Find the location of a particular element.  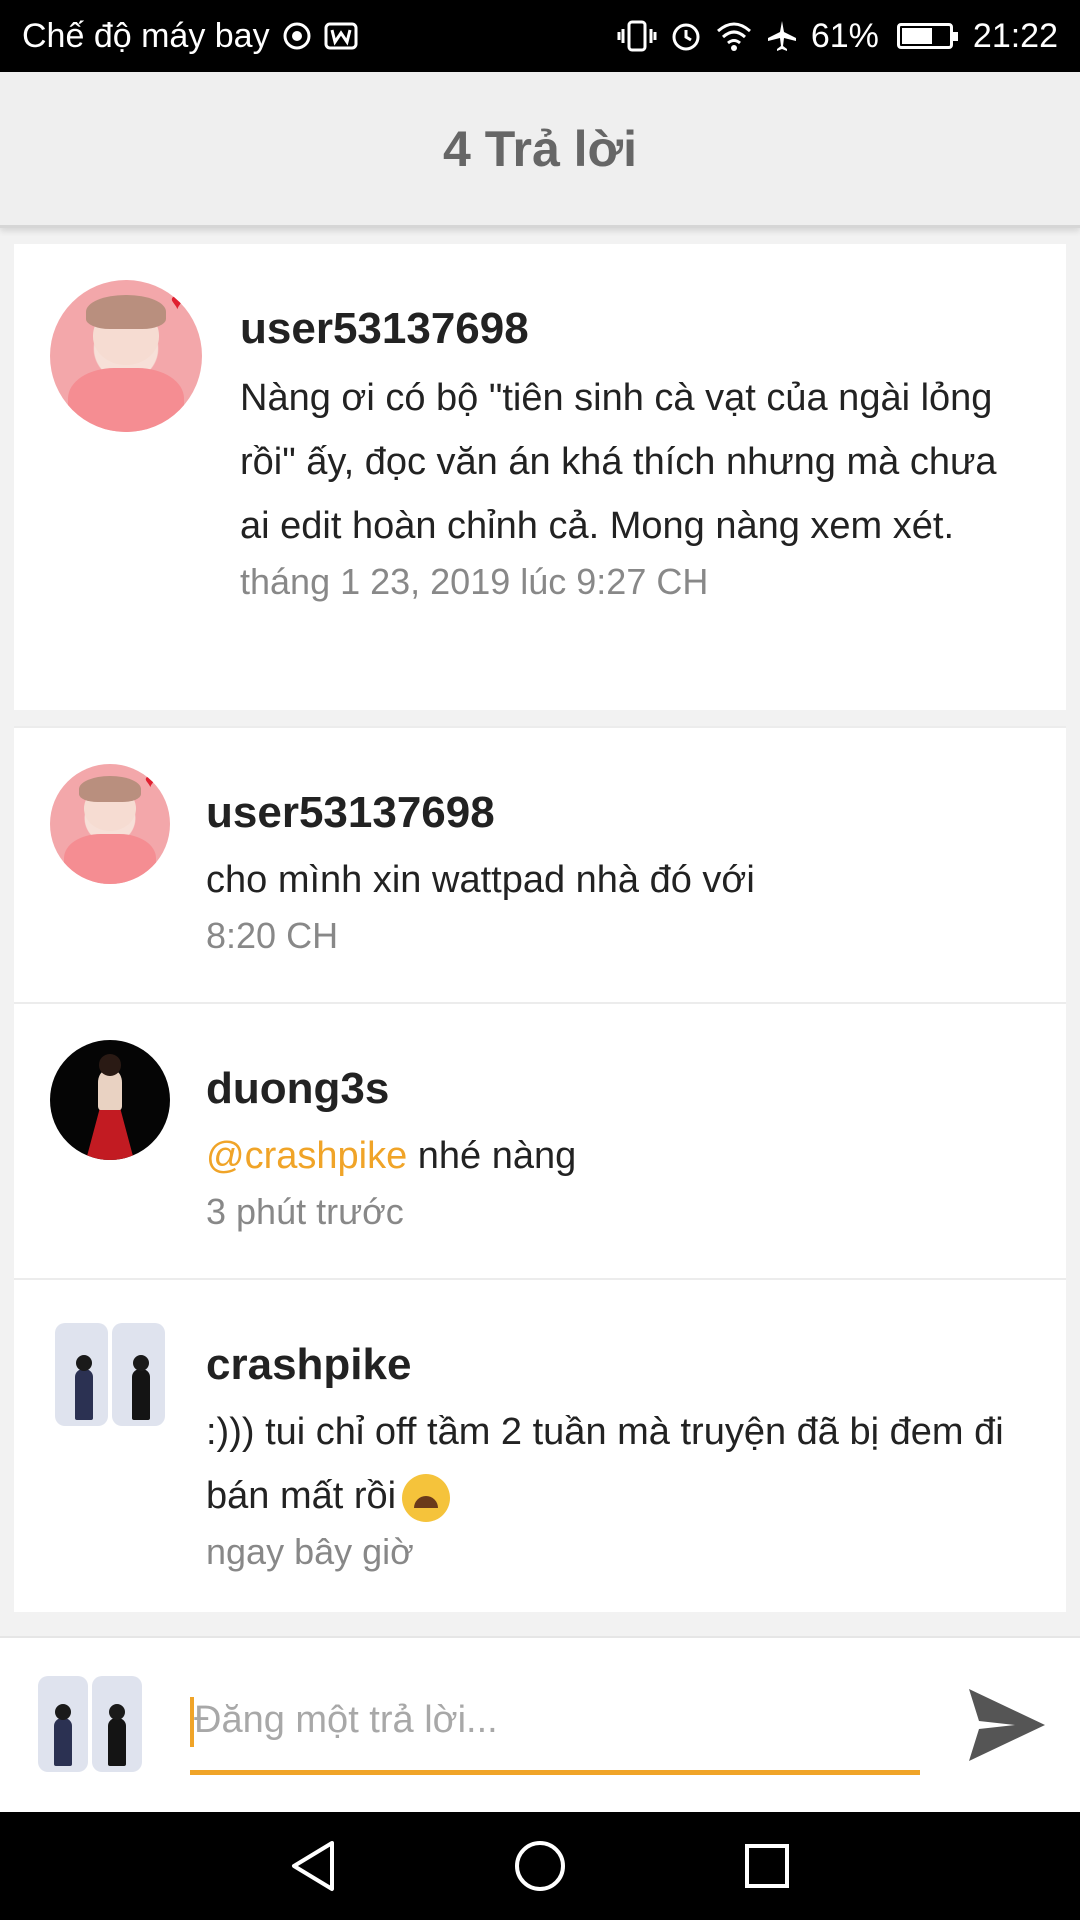

comment-username: user53137698 is located at coordinates (638, 329).